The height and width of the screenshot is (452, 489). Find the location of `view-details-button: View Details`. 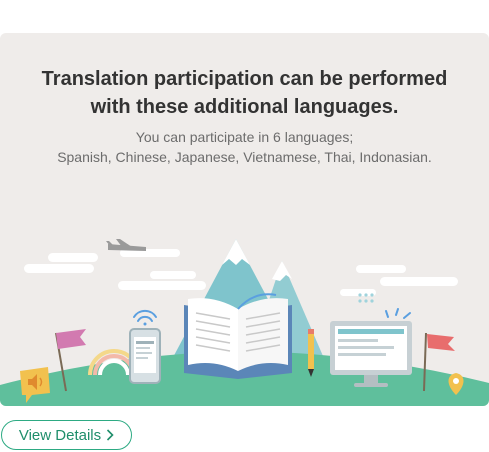

view-details-button: View Details is located at coordinates (66, 435).